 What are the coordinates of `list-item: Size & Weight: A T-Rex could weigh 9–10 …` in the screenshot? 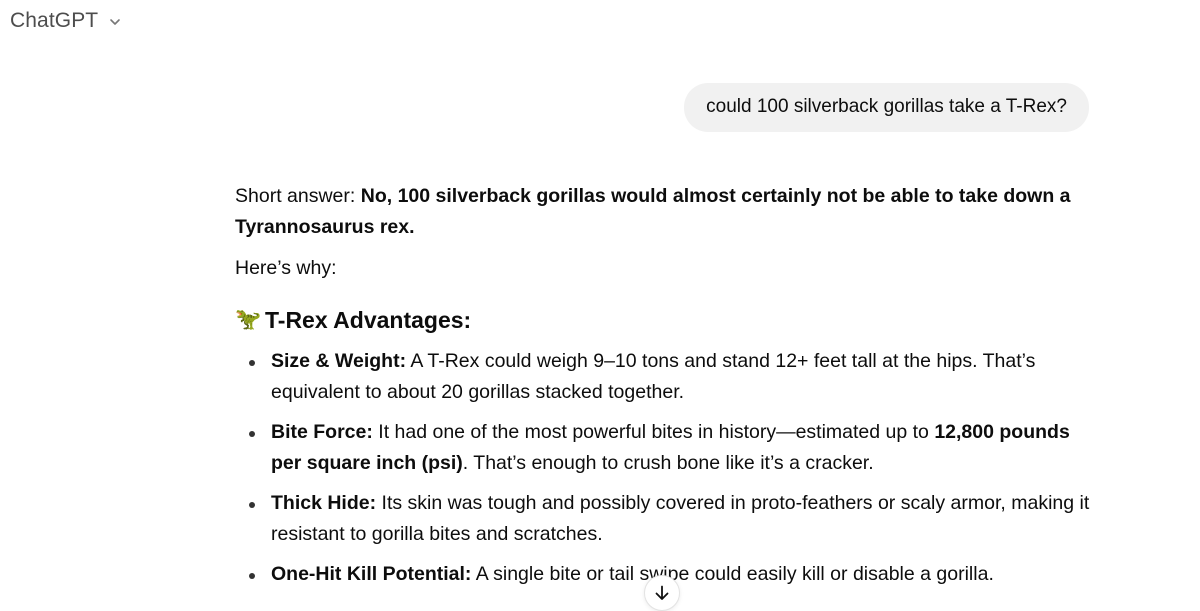 It's located at (665, 377).